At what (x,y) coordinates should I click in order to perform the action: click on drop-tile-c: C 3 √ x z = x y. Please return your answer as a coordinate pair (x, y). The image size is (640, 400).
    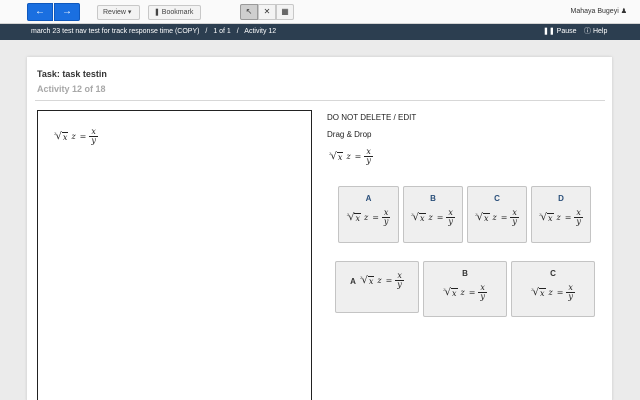
    Looking at the image, I should click on (553, 289).